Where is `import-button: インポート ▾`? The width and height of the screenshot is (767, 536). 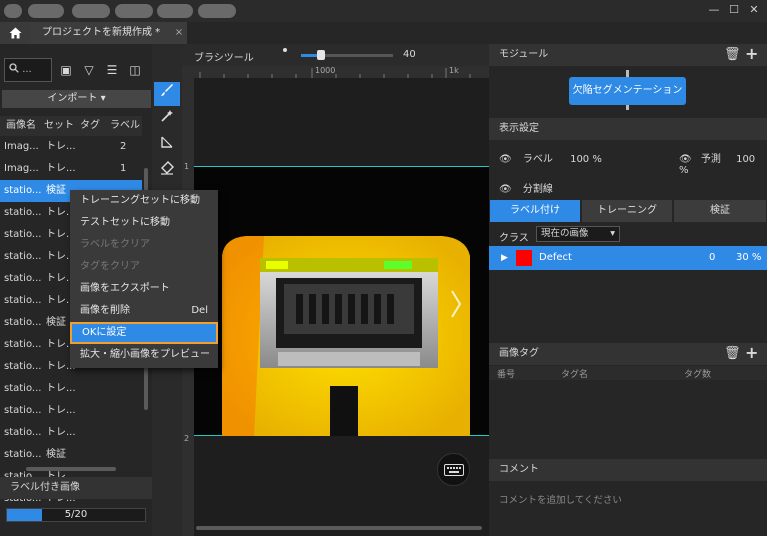 import-button: インポート ▾ is located at coordinates (76, 99).